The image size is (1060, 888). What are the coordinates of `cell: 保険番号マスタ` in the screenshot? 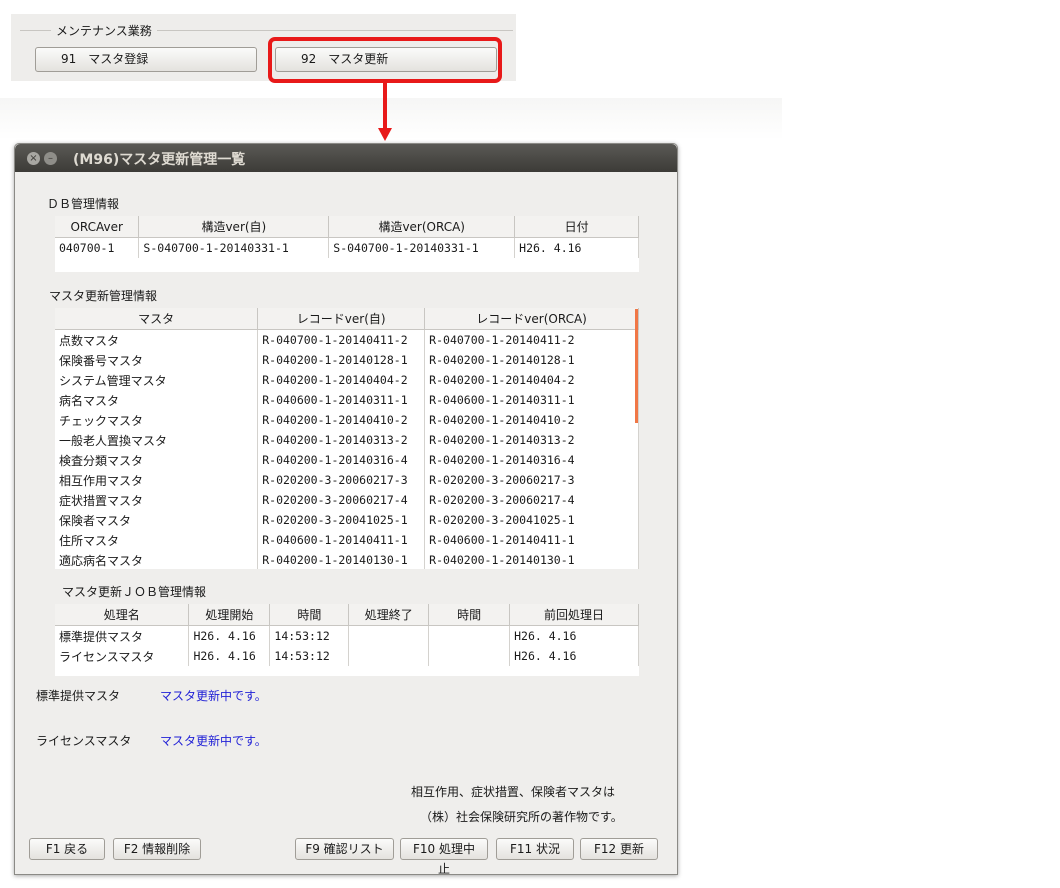 It's located at (157, 360).